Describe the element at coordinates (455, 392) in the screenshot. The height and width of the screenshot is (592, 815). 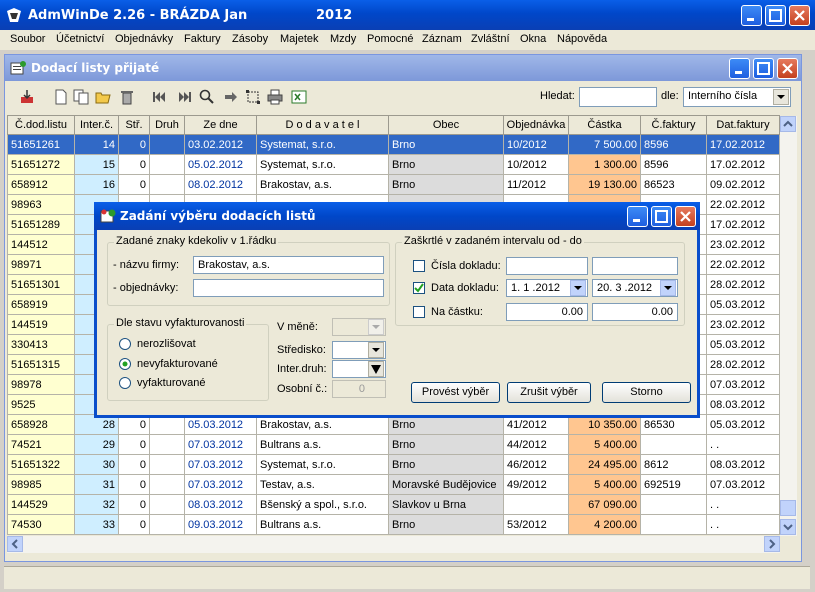
I see `apply-selection-button: Provést výběr` at that location.